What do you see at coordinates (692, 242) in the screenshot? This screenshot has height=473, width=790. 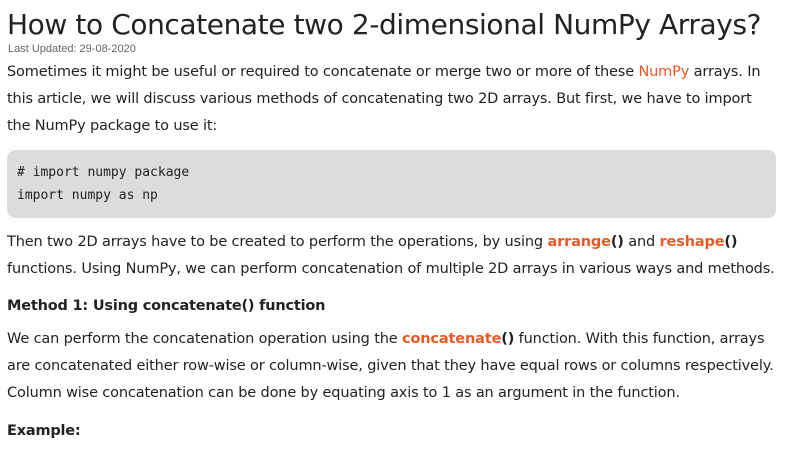 I see `reshape-function-name: reshape` at bounding box center [692, 242].